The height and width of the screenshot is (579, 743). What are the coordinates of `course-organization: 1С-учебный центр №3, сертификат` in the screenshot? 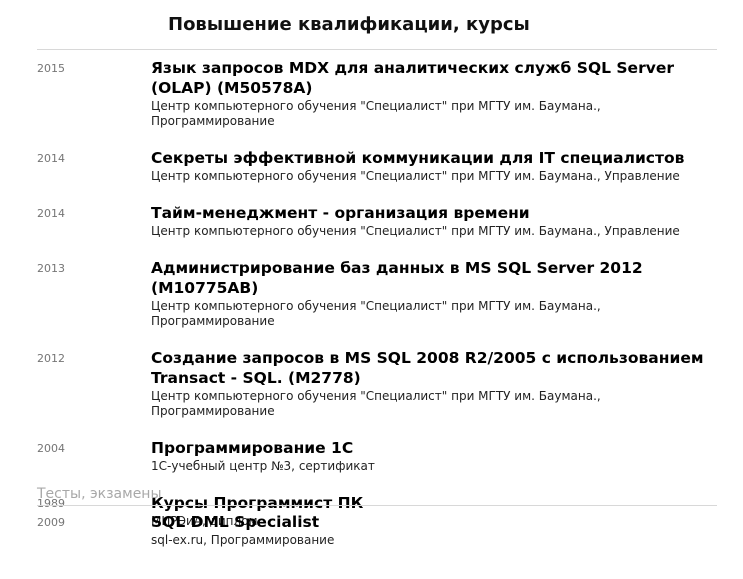 It's located at (263, 466).